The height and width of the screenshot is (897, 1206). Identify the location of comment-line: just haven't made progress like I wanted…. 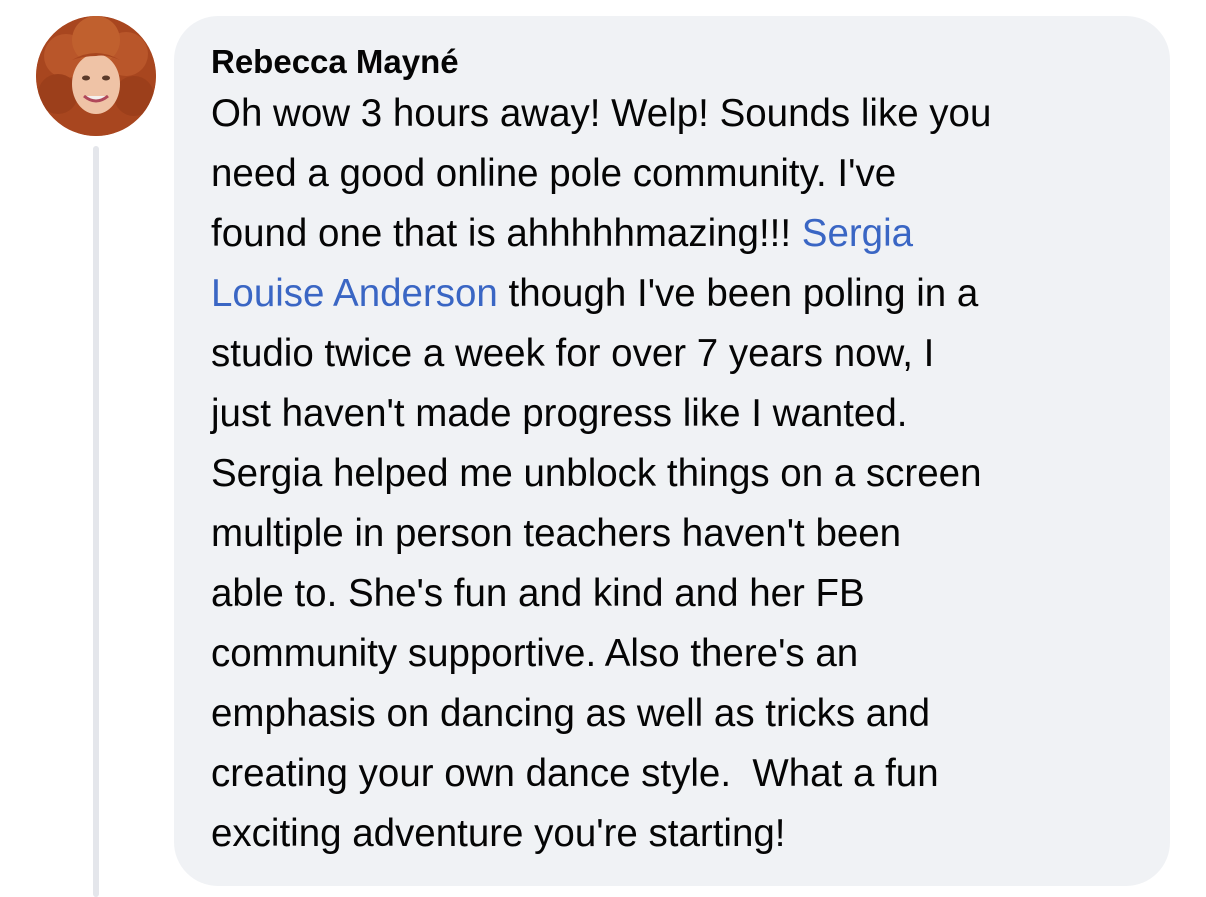
(559, 413).